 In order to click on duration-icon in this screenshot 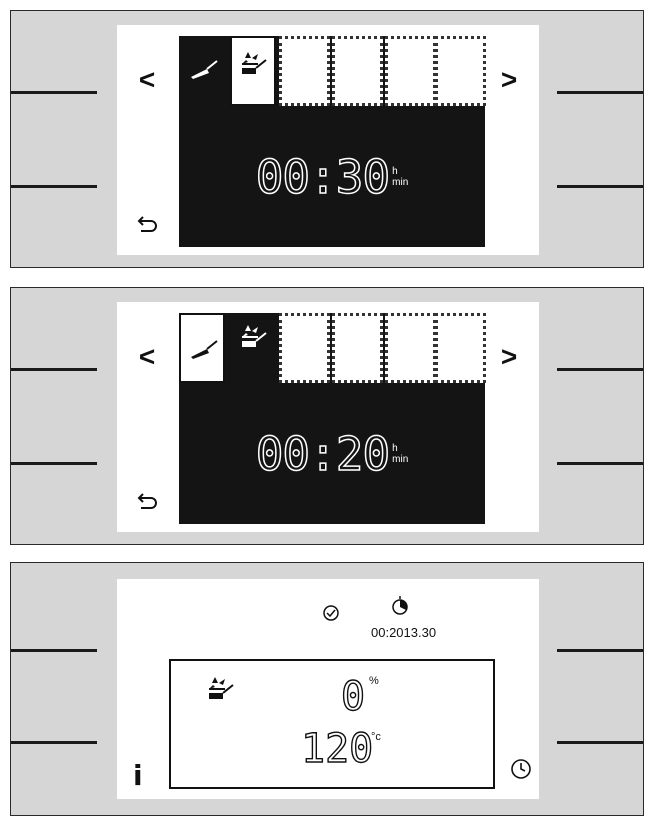, I will do `click(400, 605)`.